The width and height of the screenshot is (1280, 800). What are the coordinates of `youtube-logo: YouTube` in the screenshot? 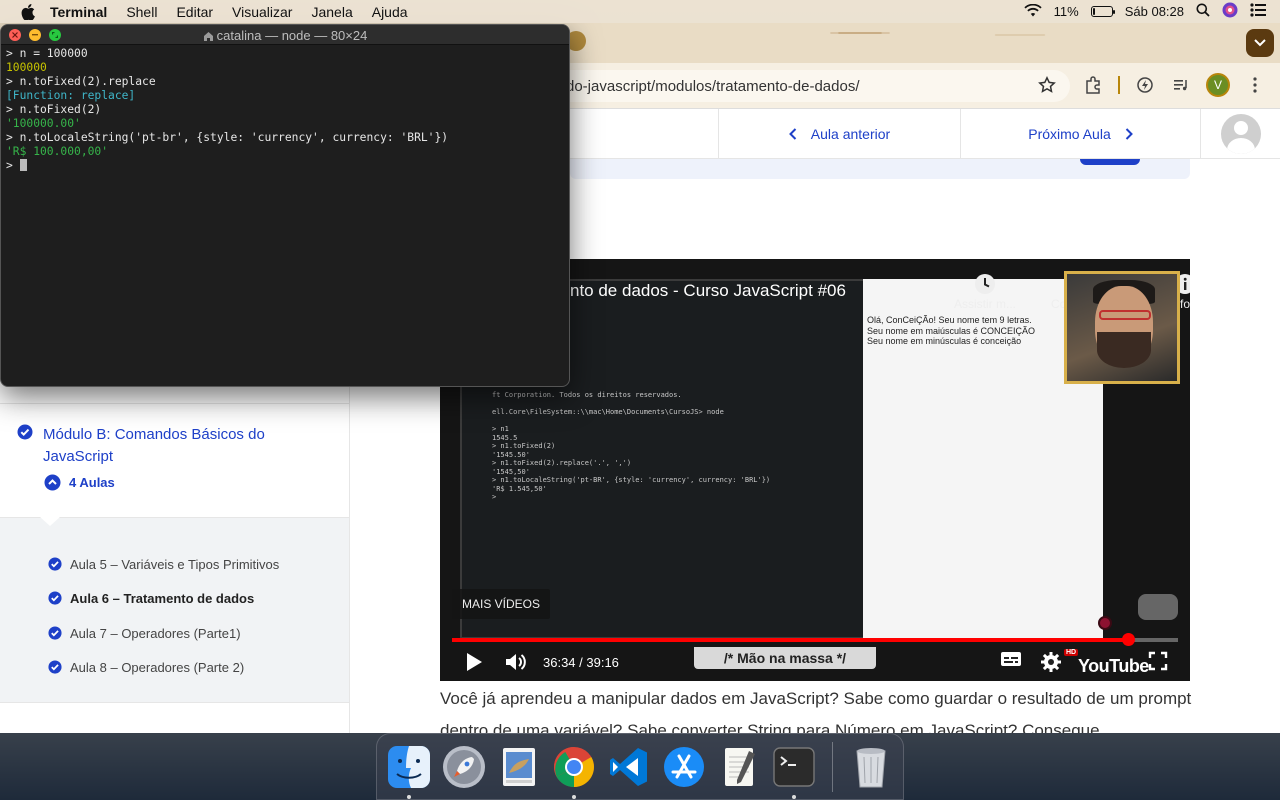 It's located at (1113, 666).